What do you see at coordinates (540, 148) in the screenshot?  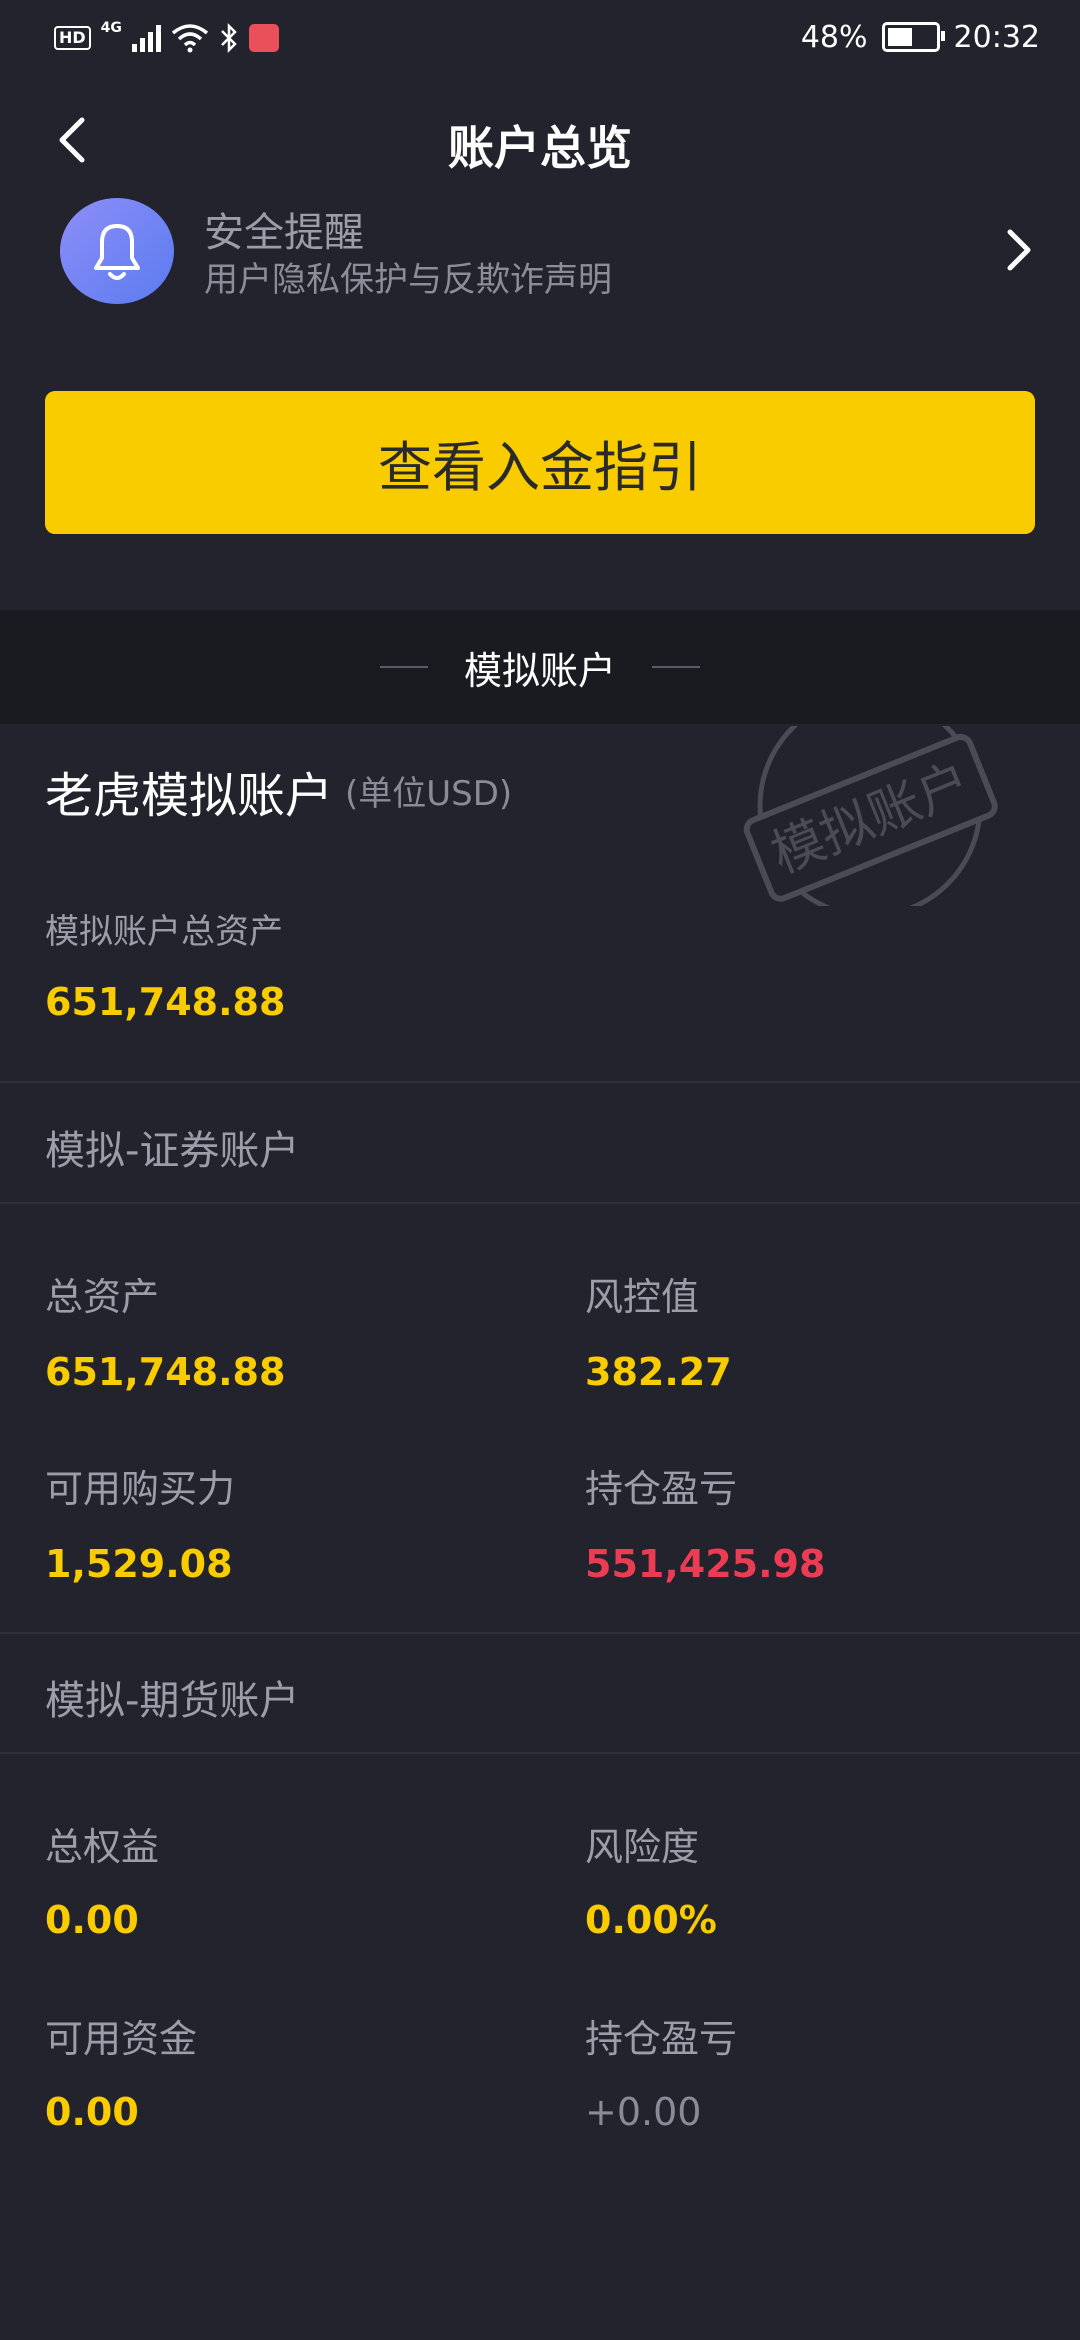 I see `page-title: 账户总览` at bounding box center [540, 148].